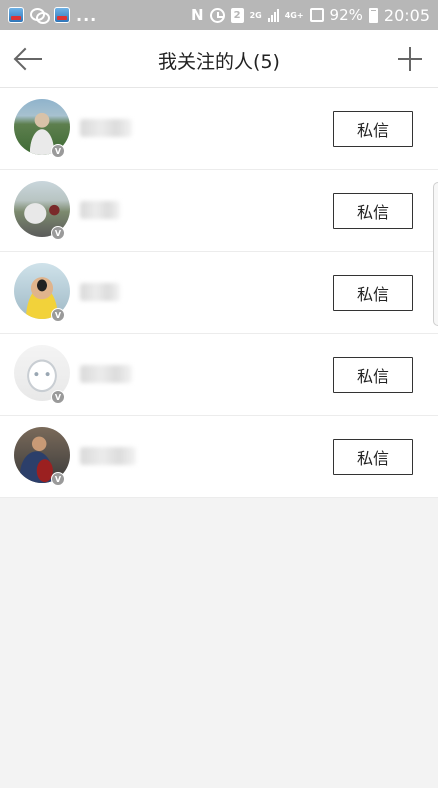 This screenshot has width=438, height=788. I want to click on status-right: N 2 2G 4G+ 92% 20:05, so click(310, 15).